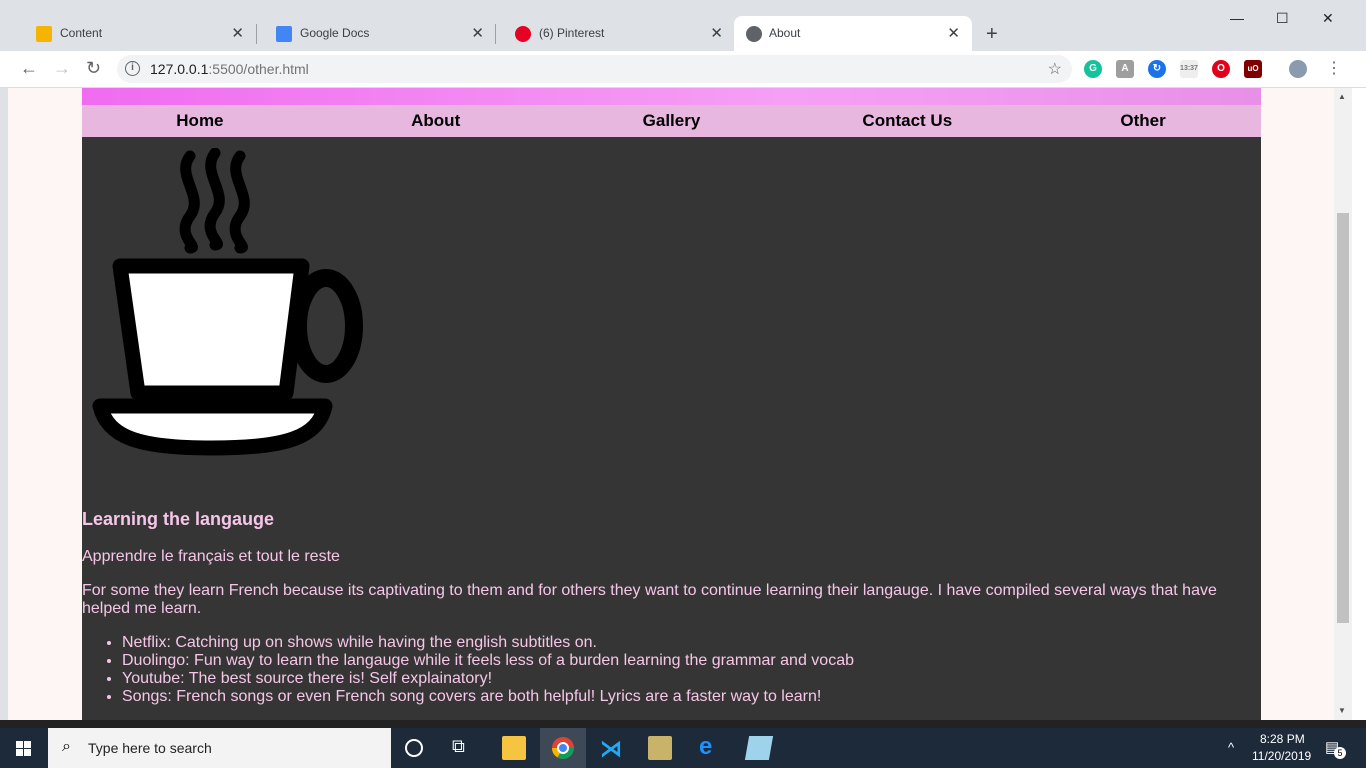 This screenshot has width=1366, height=768. Describe the element at coordinates (1055, 69) in the screenshot. I see `bookmark-star-icon: ☆` at that location.